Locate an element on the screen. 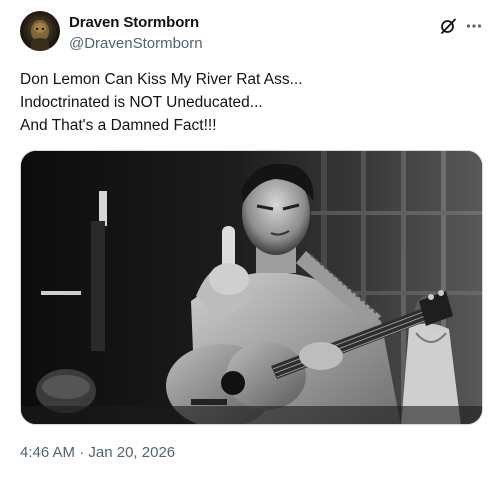 Image resolution: width=500 pixels, height=483 pixels. grok-button is located at coordinates (448, 26).